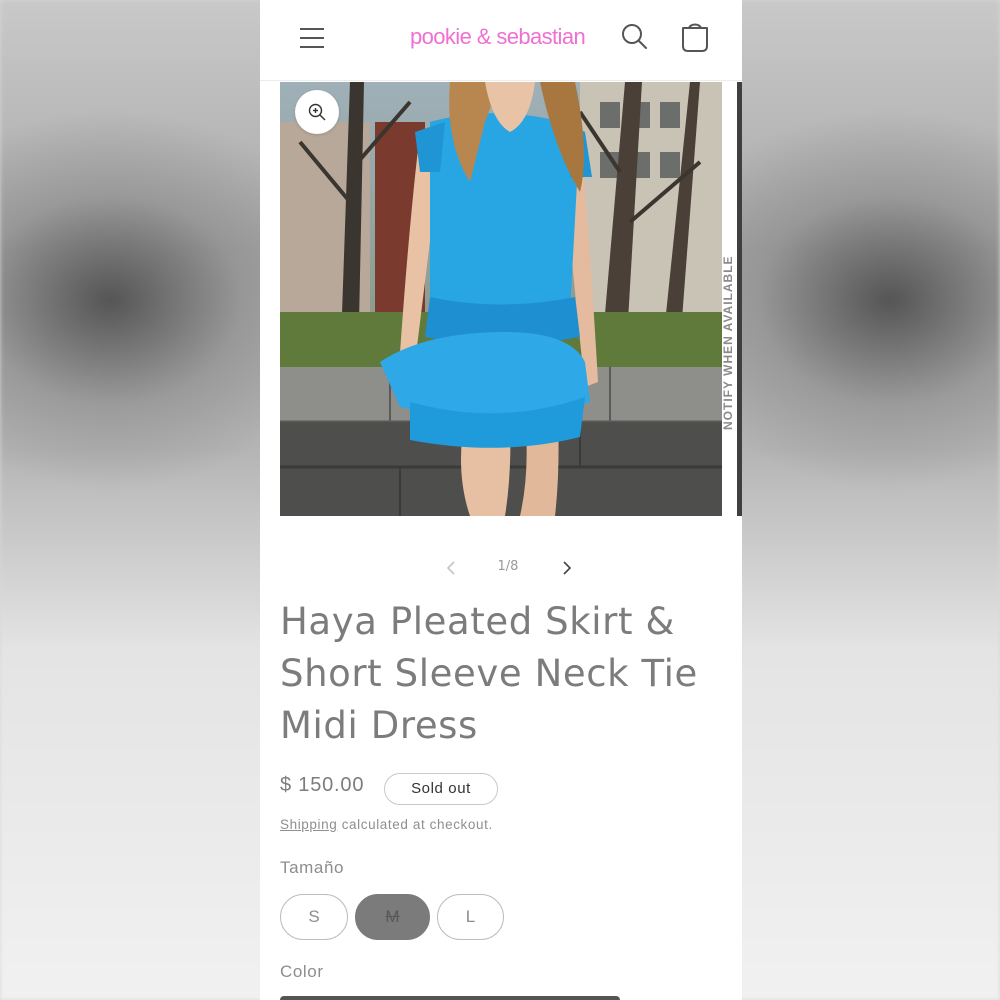 The image size is (1000, 1000). I want to click on shipping-text: calculated at checkout., so click(415, 824).